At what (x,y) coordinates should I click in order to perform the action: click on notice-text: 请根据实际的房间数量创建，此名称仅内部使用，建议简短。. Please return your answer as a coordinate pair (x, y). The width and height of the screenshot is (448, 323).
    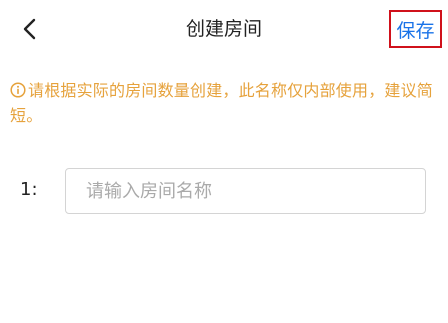
    Looking at the image, I should click on (222, 103).